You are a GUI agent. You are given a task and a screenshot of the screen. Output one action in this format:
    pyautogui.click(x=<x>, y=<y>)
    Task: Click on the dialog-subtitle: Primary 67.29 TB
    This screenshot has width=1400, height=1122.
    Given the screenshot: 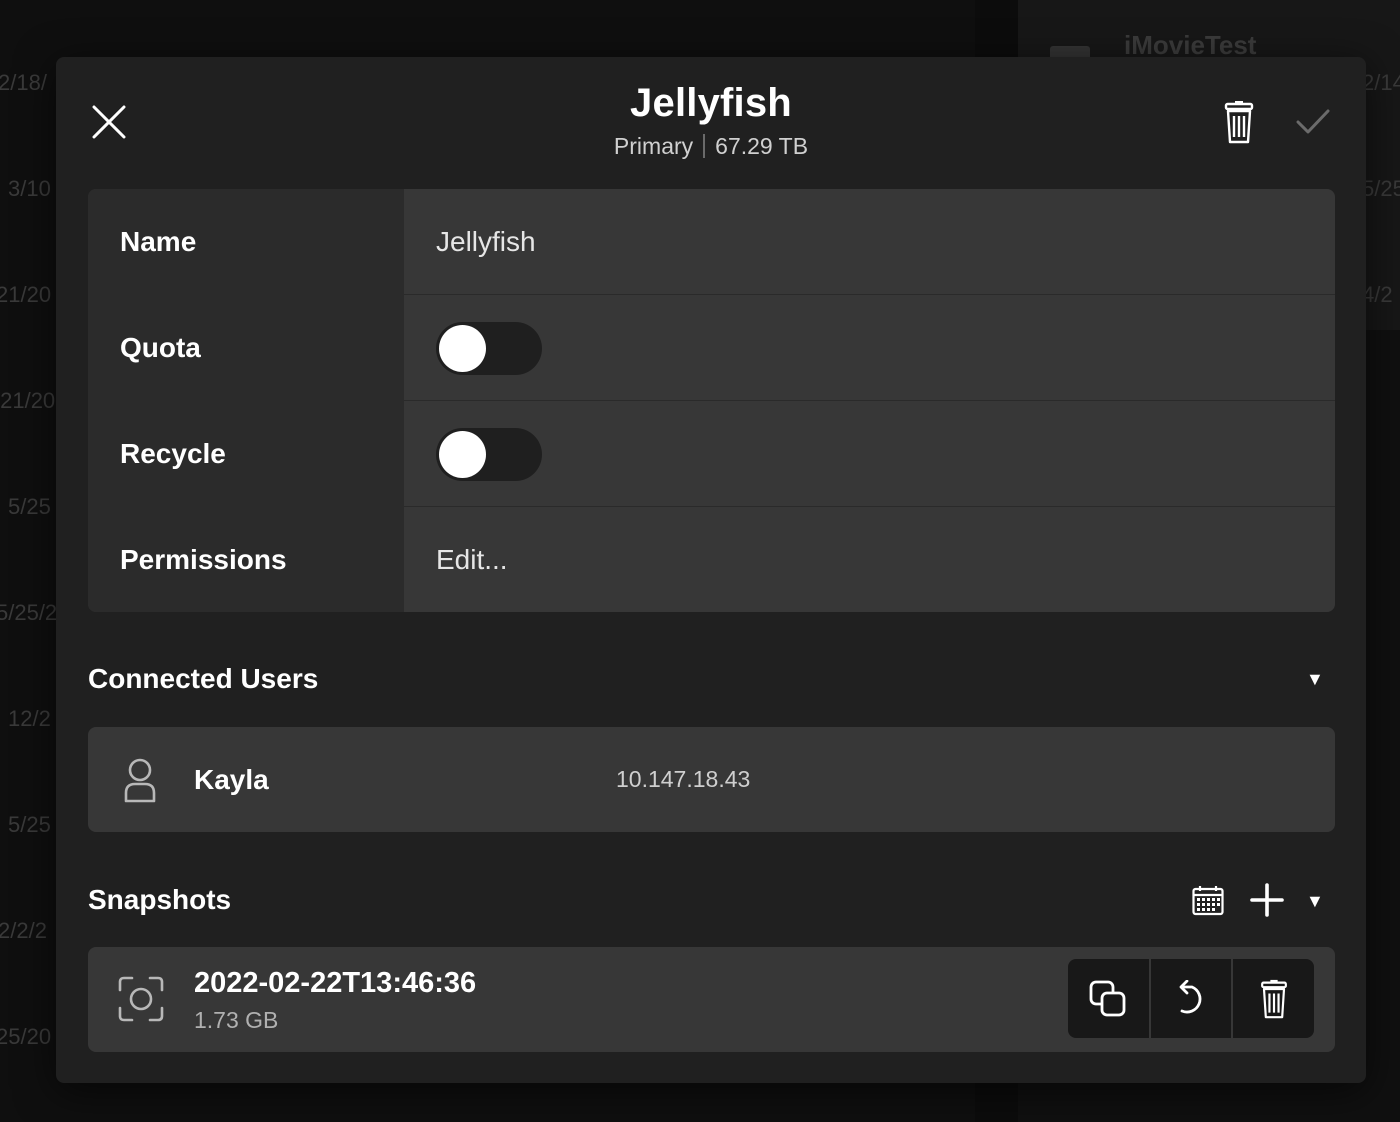 What is the action you would take?
    pyautogui.click(x=711, y=146)
    